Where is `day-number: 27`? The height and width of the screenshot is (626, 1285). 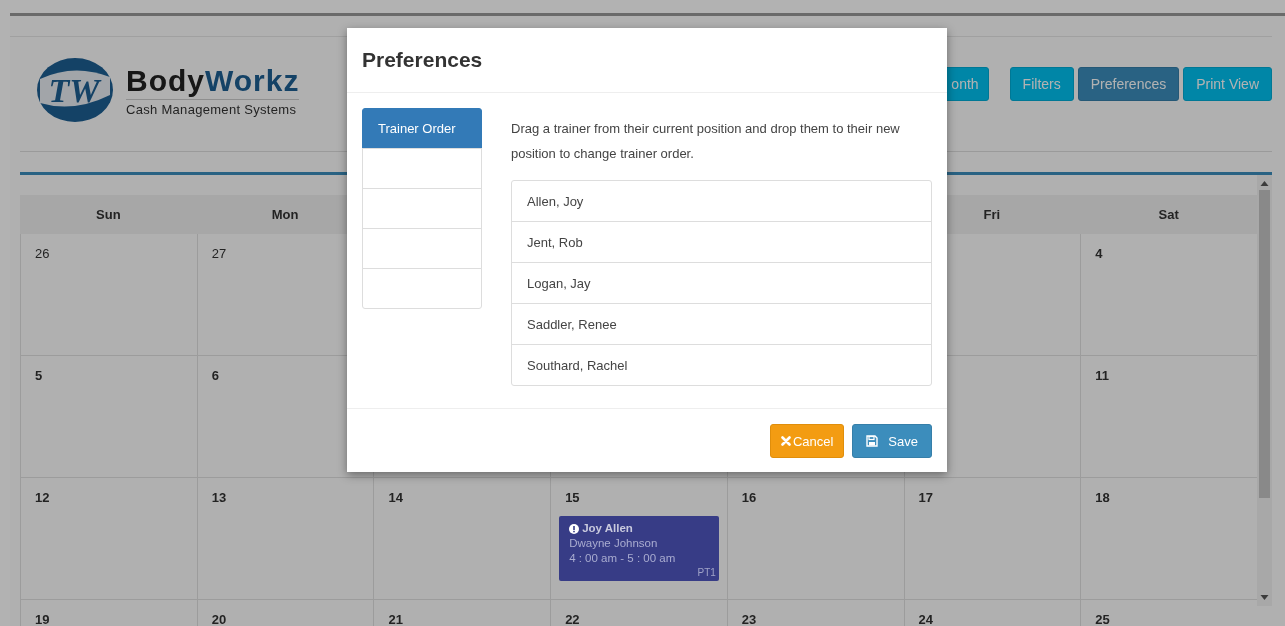
day-number: 27 is located at coordinates (219, 253).